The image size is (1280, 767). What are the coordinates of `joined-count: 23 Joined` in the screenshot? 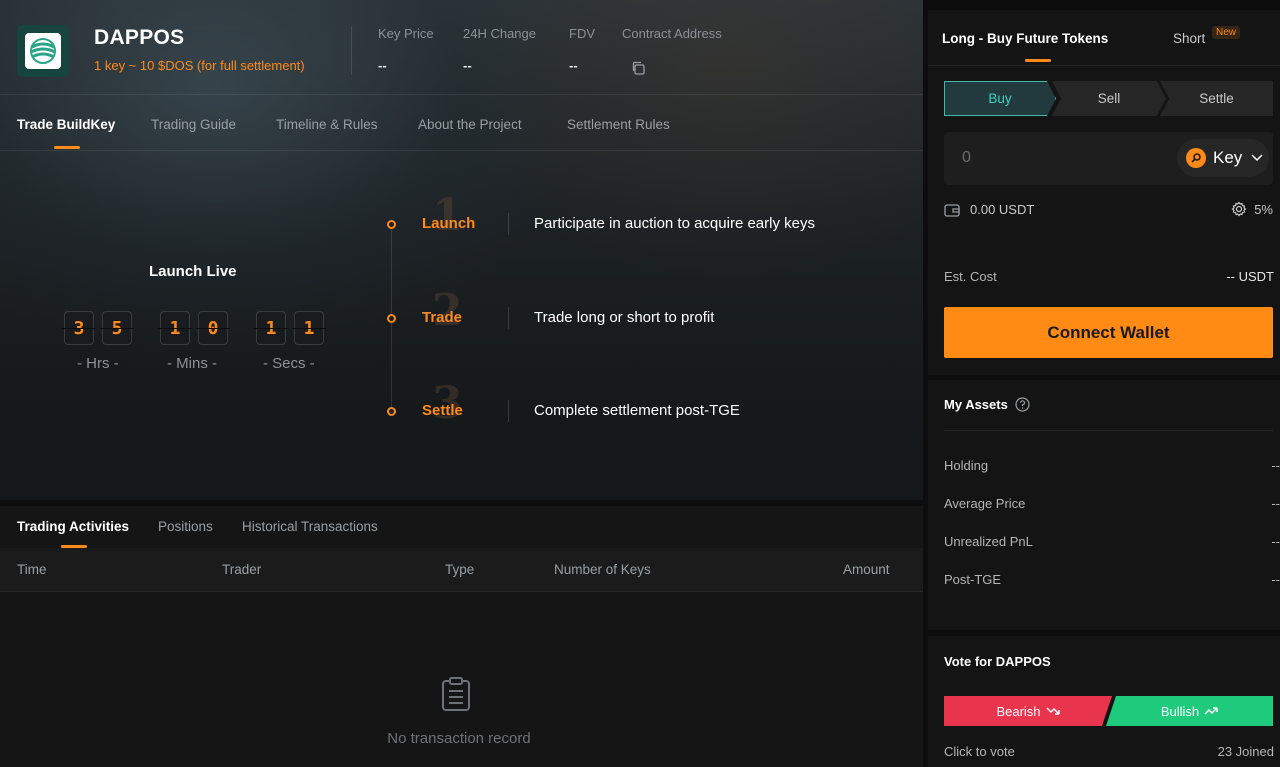 It's located at (1245, 751).